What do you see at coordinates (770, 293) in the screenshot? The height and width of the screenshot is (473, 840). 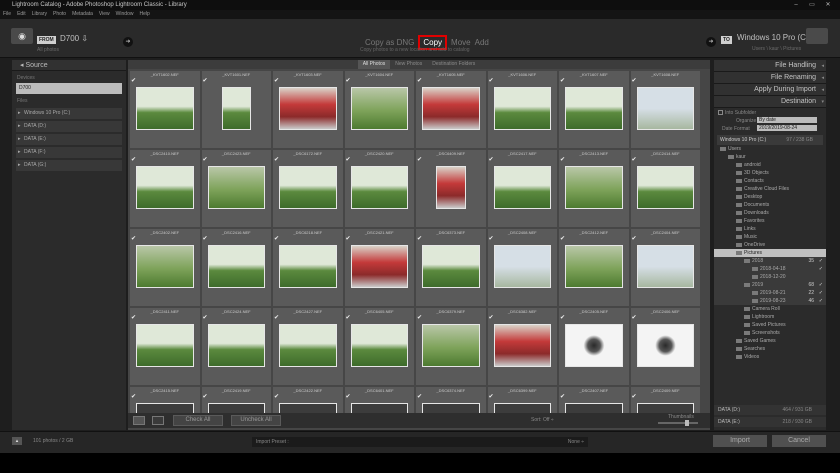 I see `folder-item: 2019-08-21 22 ✓` at bounding box center [770, 293].